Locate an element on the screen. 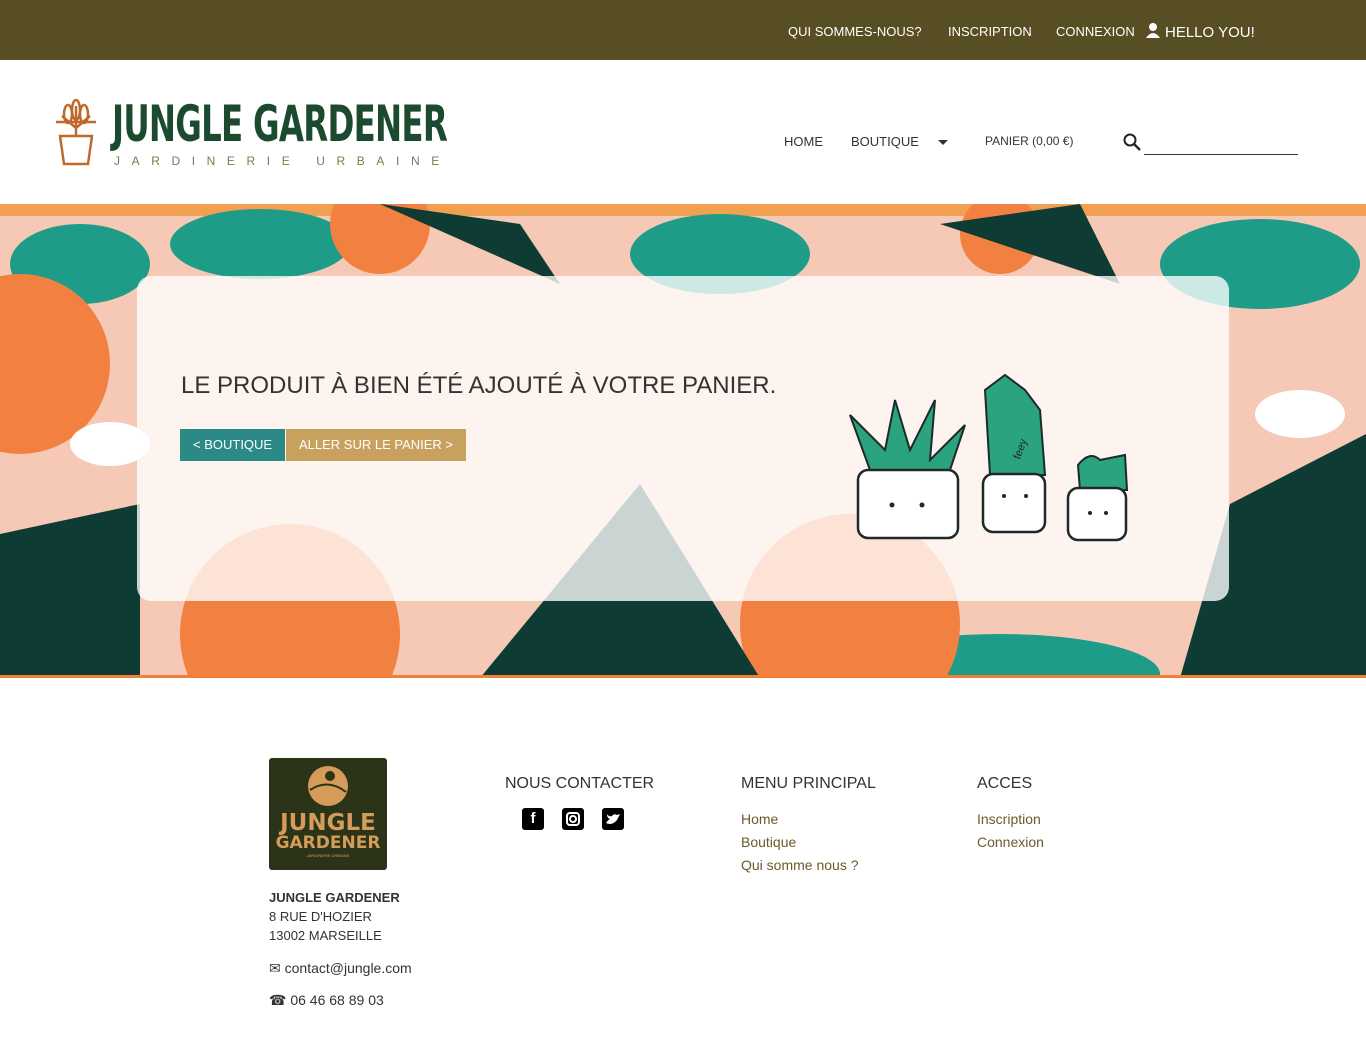  footer-link-about: Qui somme nous ? is located at coordinates (800, 865).